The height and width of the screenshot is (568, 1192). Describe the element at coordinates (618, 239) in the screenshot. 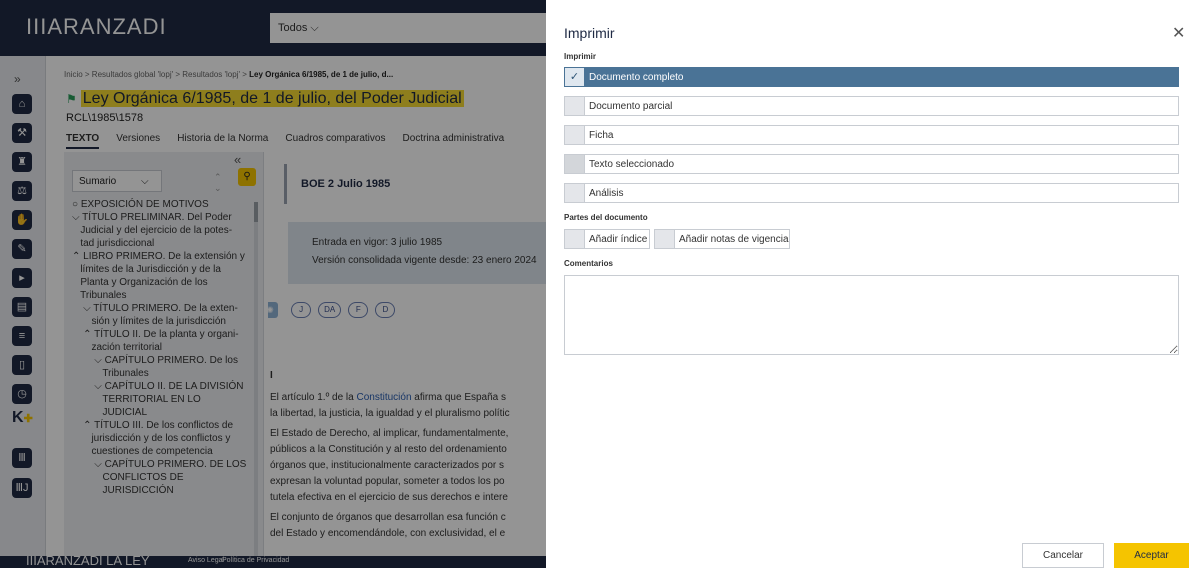

I see `toggle-label: Añadir índice` at that location.